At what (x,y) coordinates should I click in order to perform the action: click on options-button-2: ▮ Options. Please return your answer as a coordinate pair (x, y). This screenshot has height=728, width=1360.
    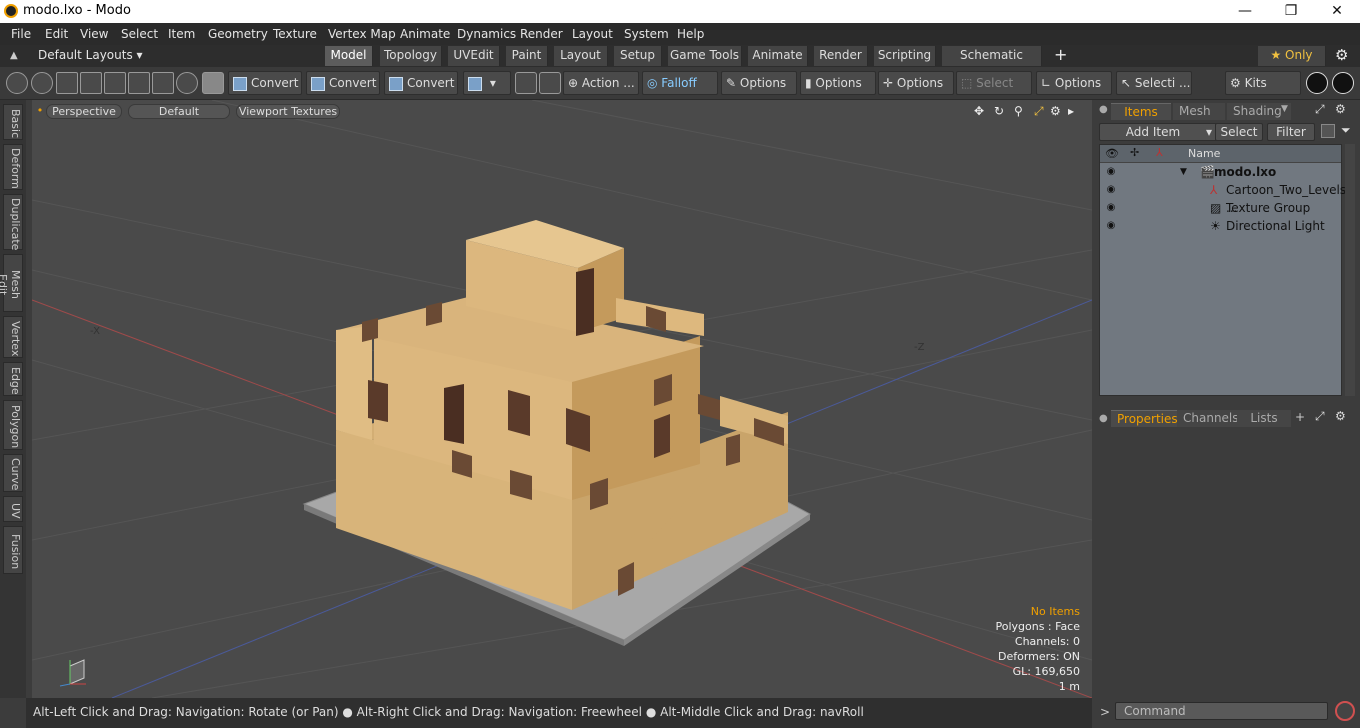
    Looking at the image, I should click on (838, 83).